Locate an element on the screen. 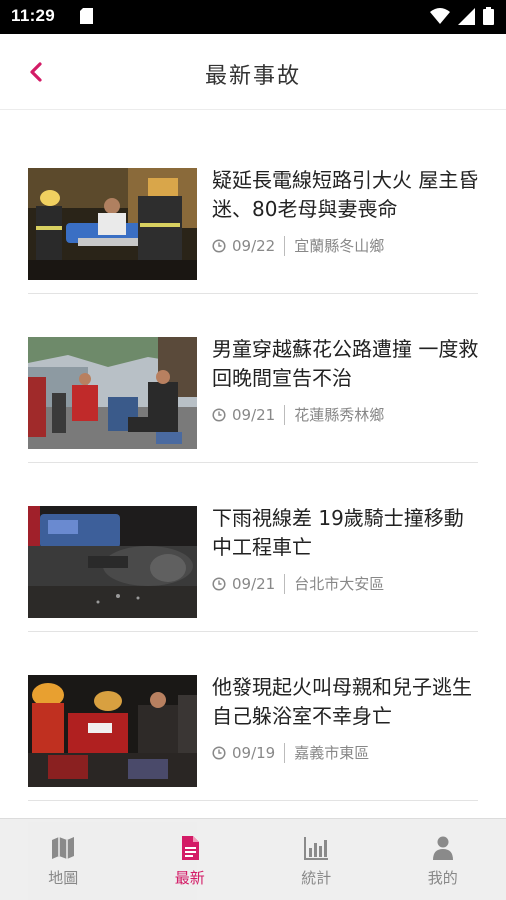 The width and height of the screenshot is (506, 900). document-icon is located at coordinates (190, 848).